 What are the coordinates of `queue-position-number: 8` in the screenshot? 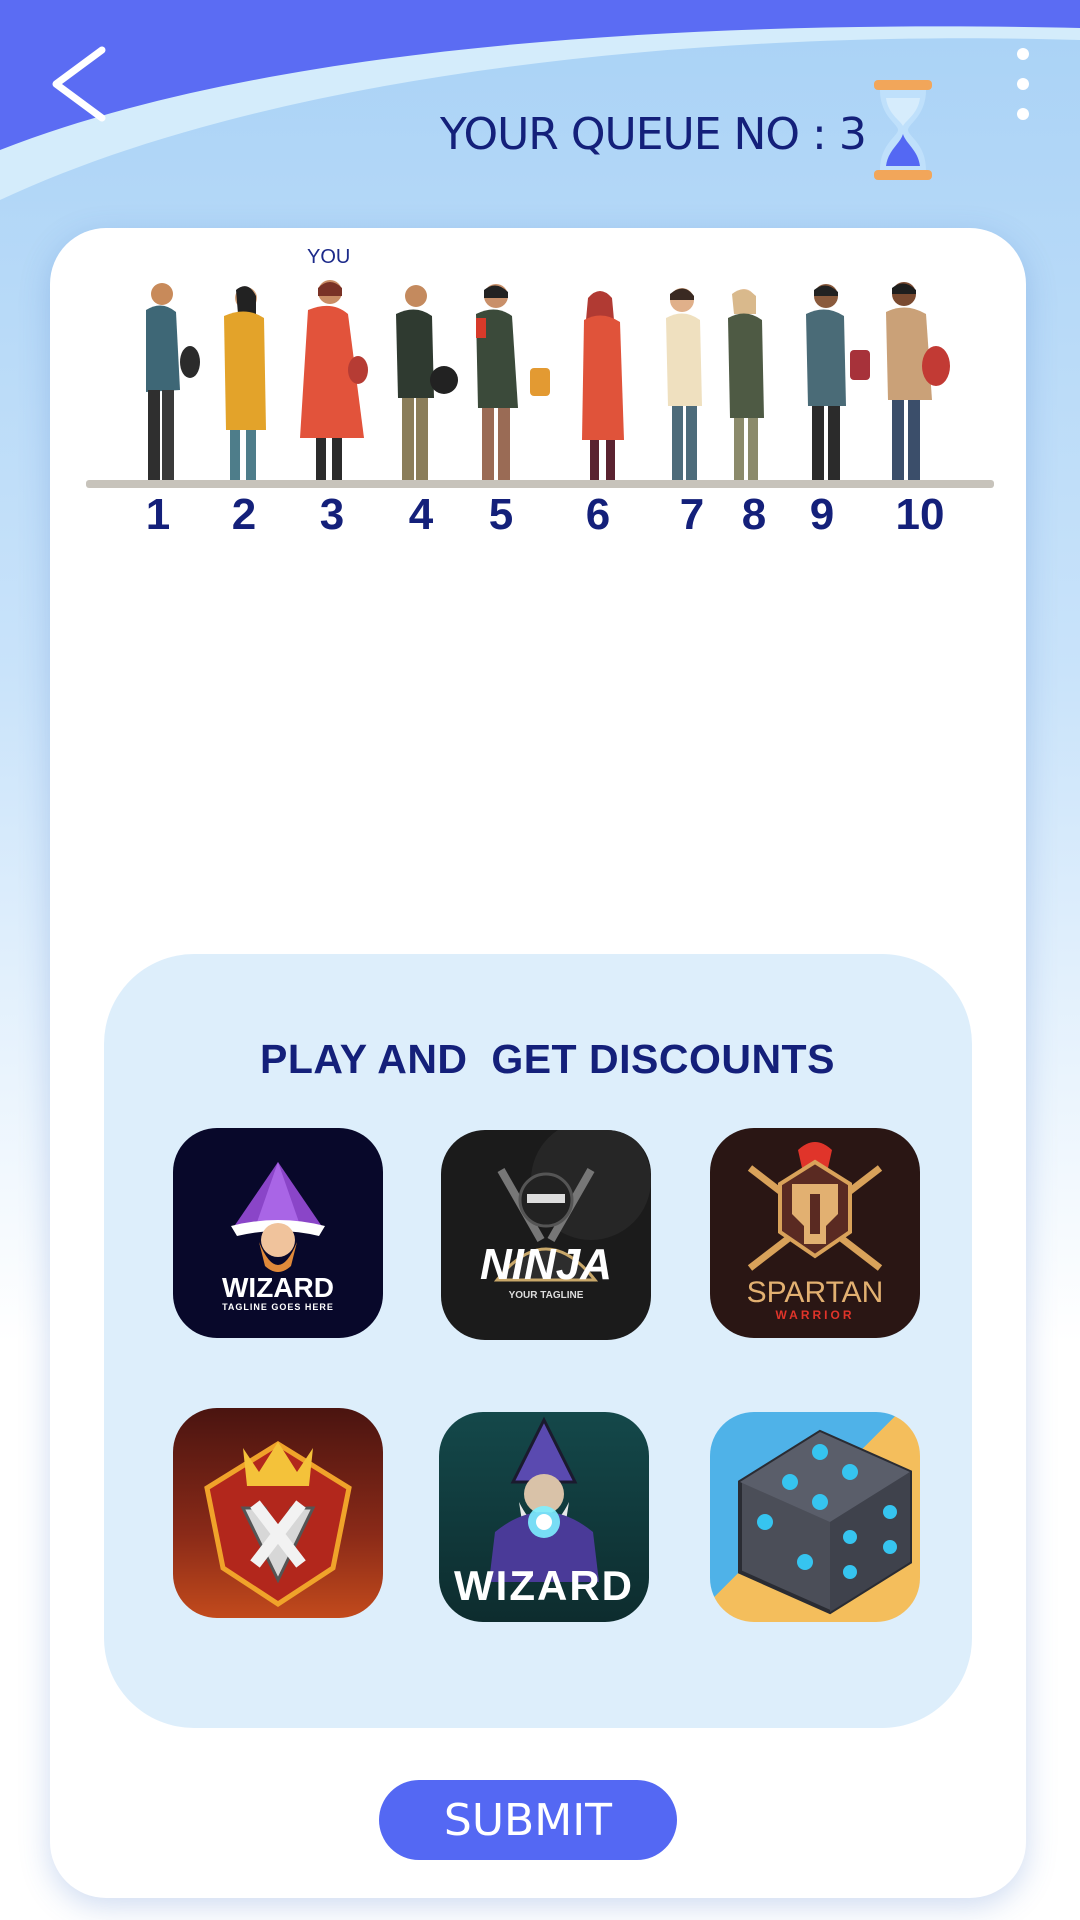 It's located at (754, 514).